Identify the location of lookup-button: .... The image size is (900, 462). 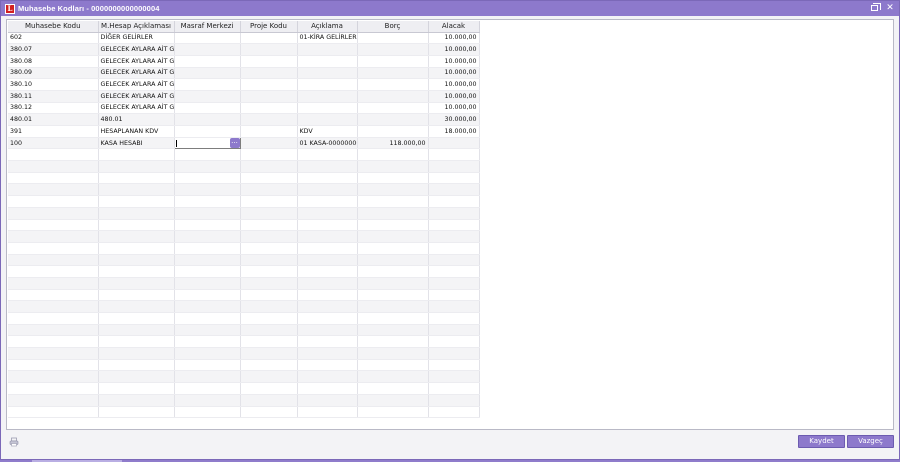
(234, 143).